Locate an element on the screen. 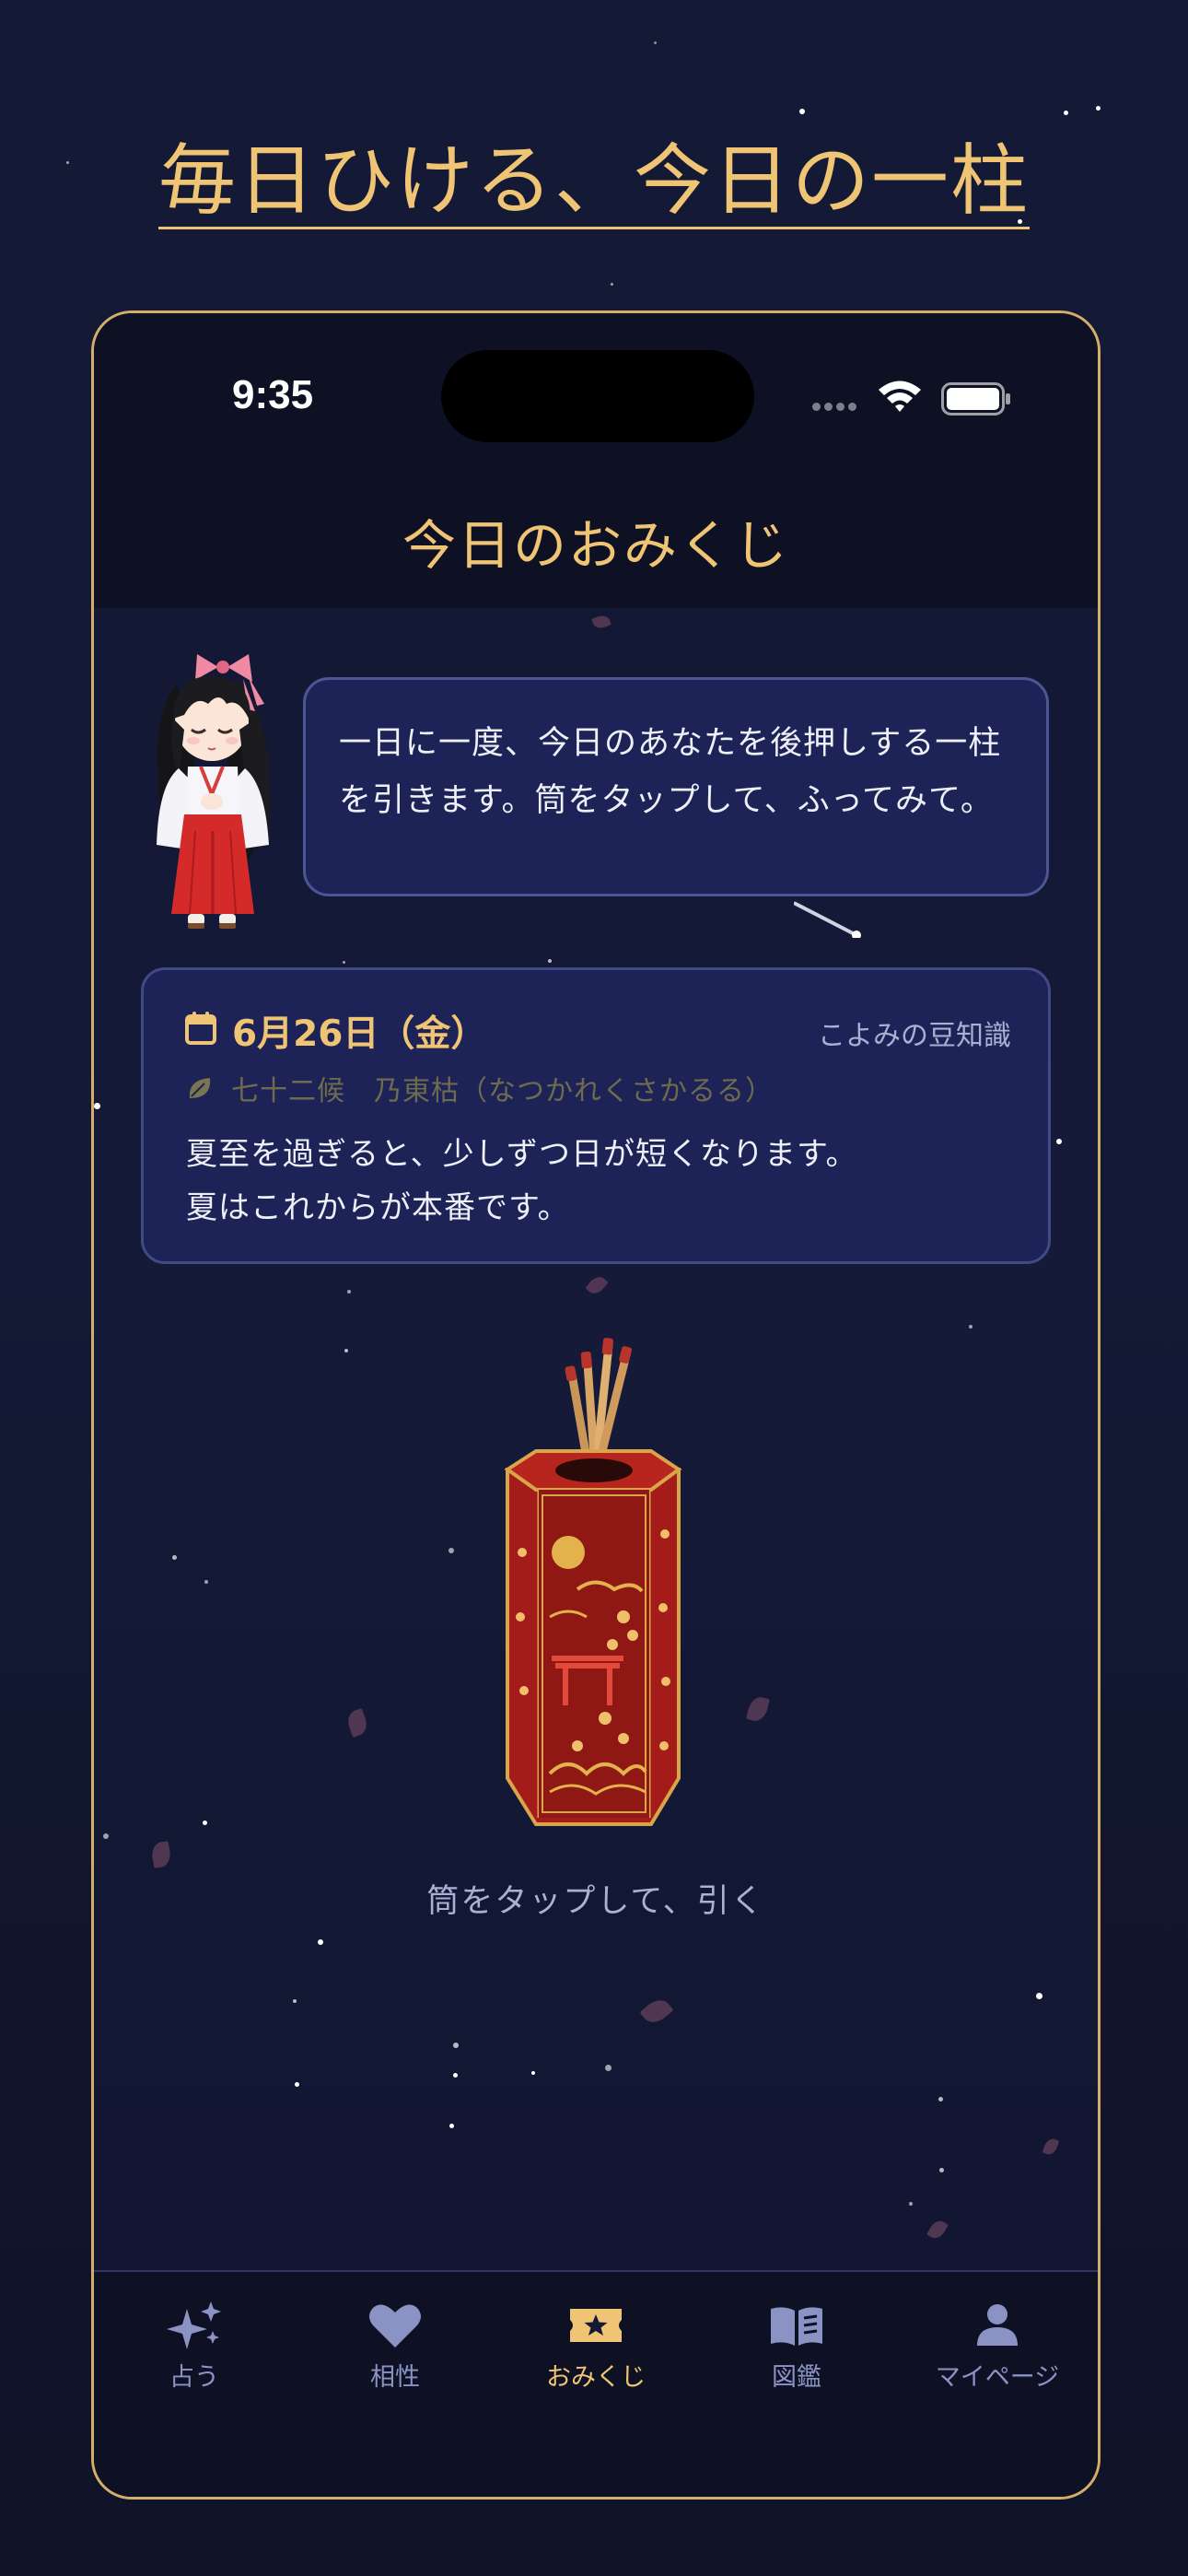 This screenshot has height=2576, width=1188. trivia-line: 夏至を過ぎると、少しずつ日が短くなります。 is located at coordinates (522, 1154).